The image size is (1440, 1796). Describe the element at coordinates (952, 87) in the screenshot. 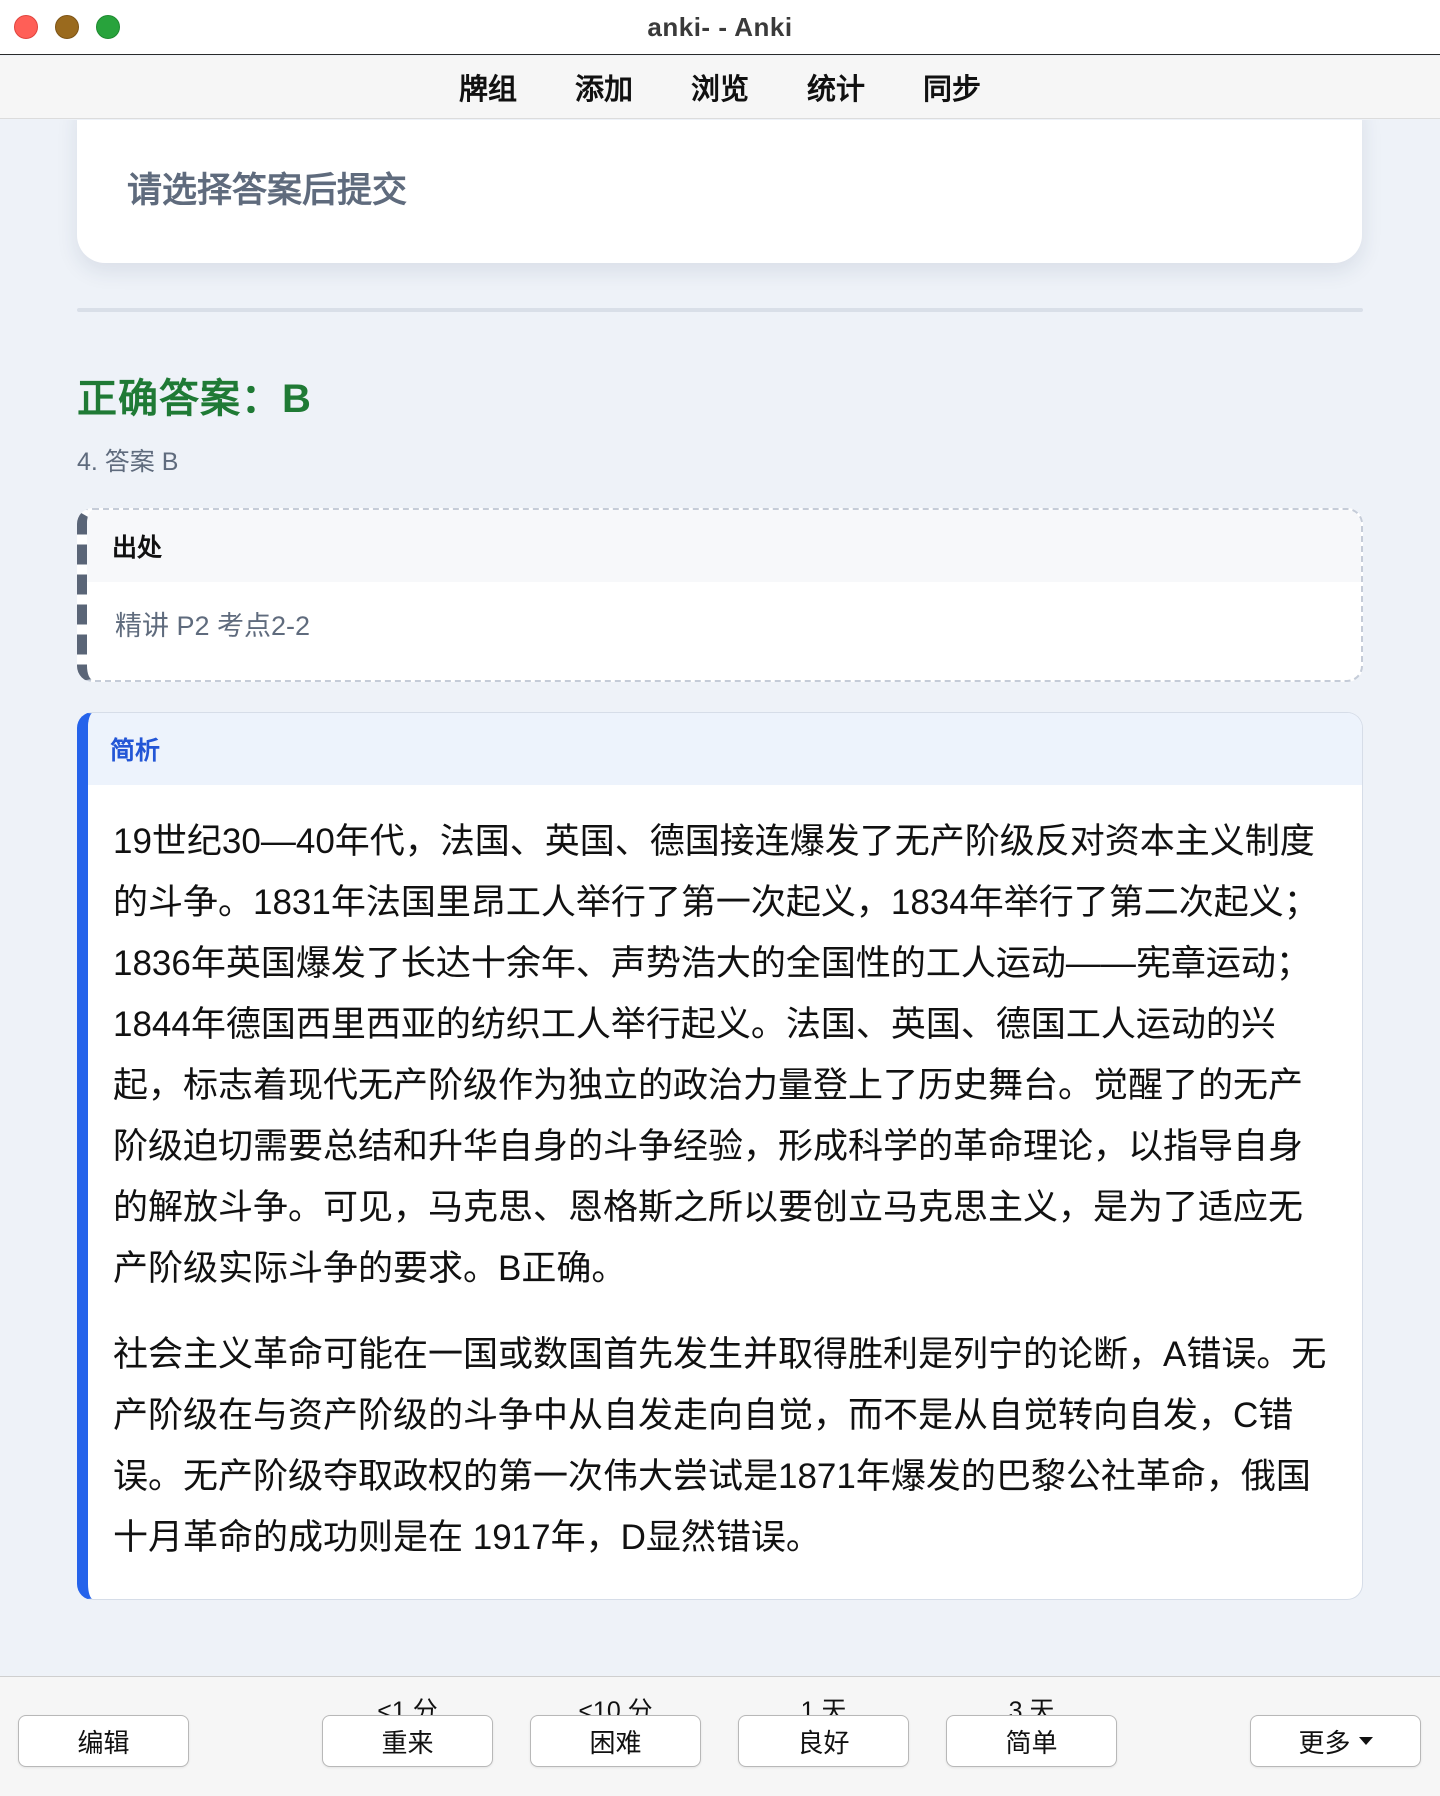

I see `toolbar-sync: 同步` at that location.